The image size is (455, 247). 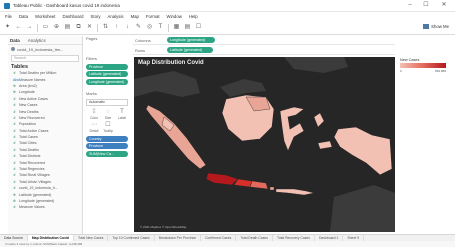 I want to click on highlight-icon: ✎, so click(x=138, y=27).